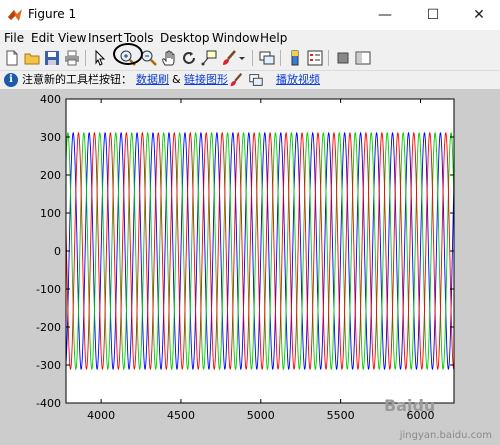  Describe the element at coordinates (32, 58) in the screenshot. I see `open-file-icon` at that location.